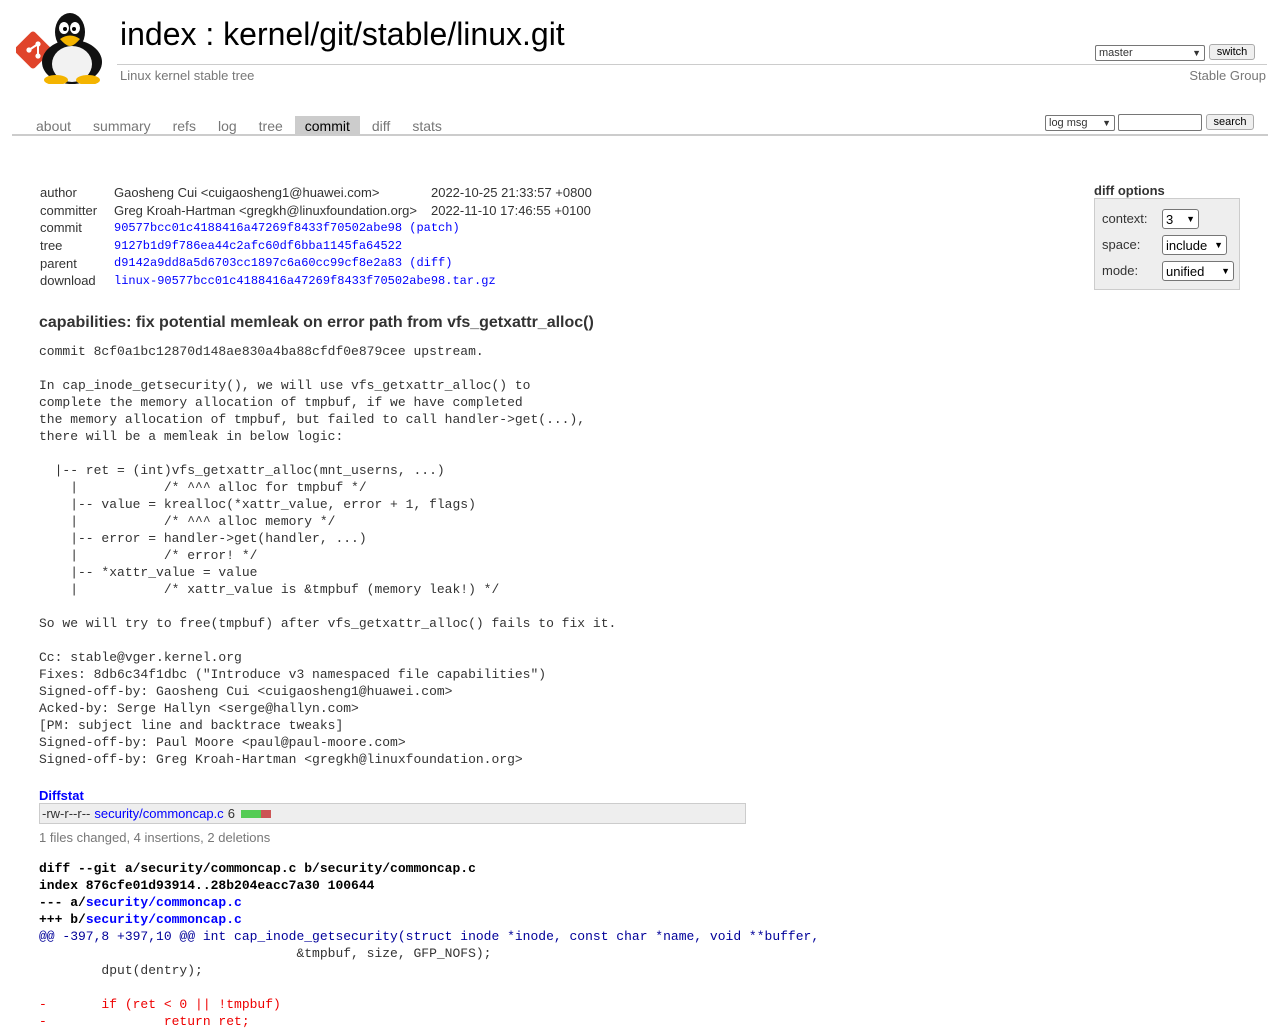  Describe the element at coordinates (427, 126) in the screenshot. I see `tab-stats: stats` at that location.